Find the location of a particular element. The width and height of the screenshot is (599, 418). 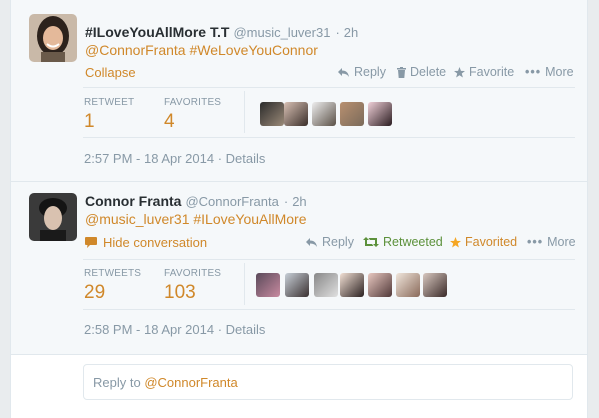

favorite-label: Favorite is located at coordinates (492, 72).